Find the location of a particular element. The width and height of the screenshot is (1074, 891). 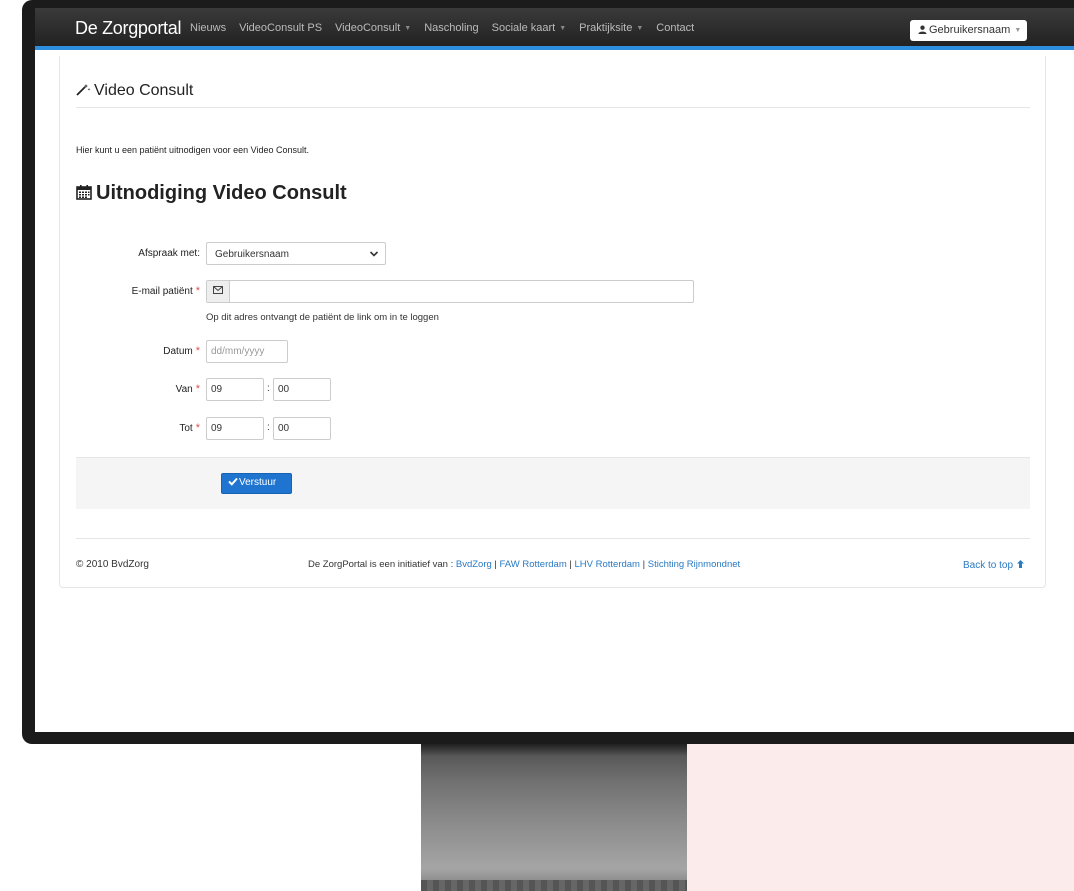

copyright-text: © 2010 BvdZorg is located at coordinates (112, 564).